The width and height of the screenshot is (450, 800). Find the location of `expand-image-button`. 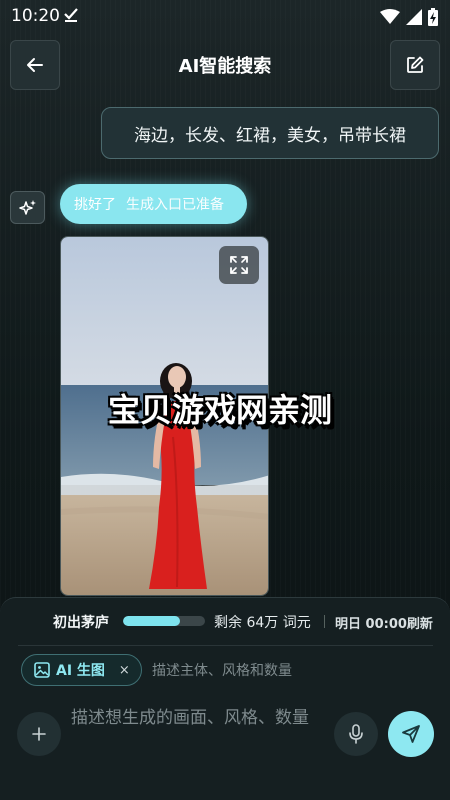

expand-image-button is located at coordinates (239, 265).